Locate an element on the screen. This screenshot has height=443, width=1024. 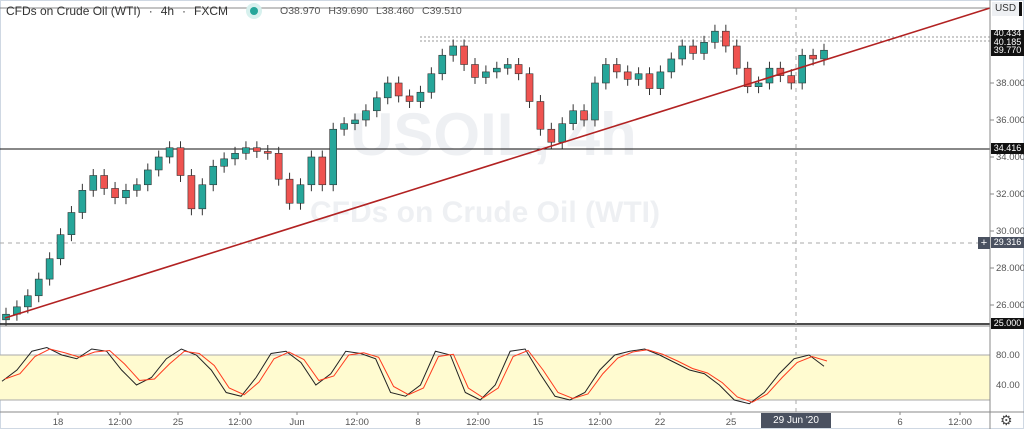
price-tick-label: 32.000 is located at coordinates (1010, 194).